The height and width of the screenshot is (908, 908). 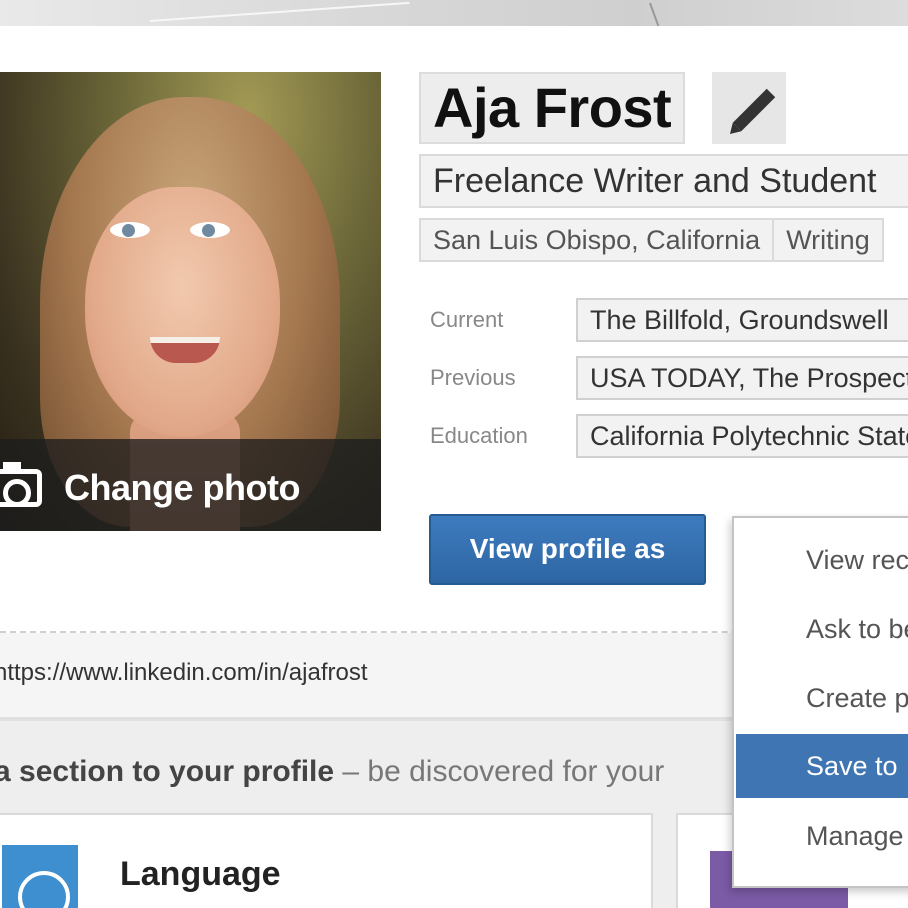 I want to click on add-section-title: a section to your profile, so click(x=167, y=771).